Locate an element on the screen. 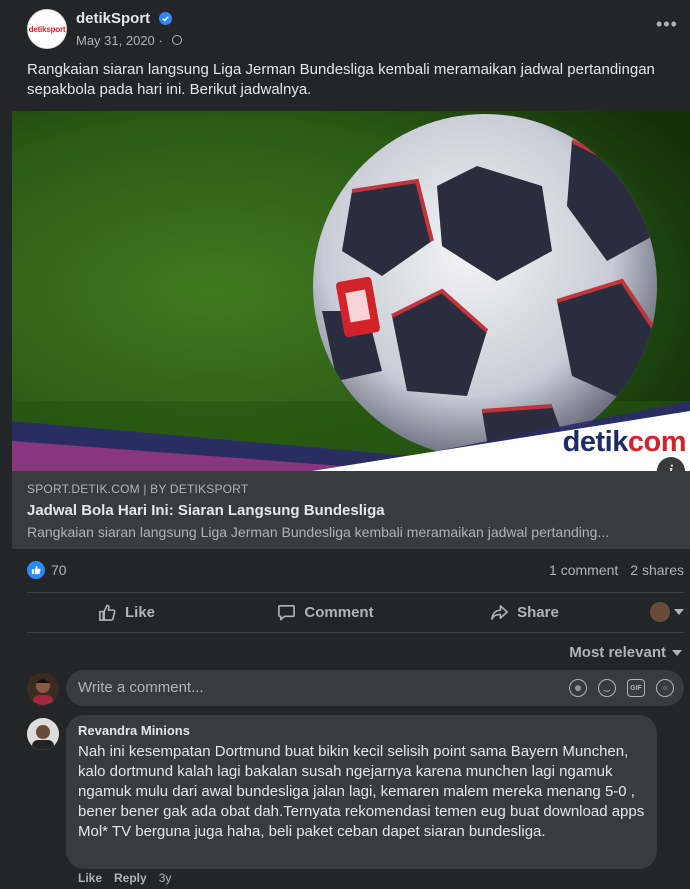 This screenshot has width=690, height=889. comment-button: Comment is located at coordinates (325, 612).